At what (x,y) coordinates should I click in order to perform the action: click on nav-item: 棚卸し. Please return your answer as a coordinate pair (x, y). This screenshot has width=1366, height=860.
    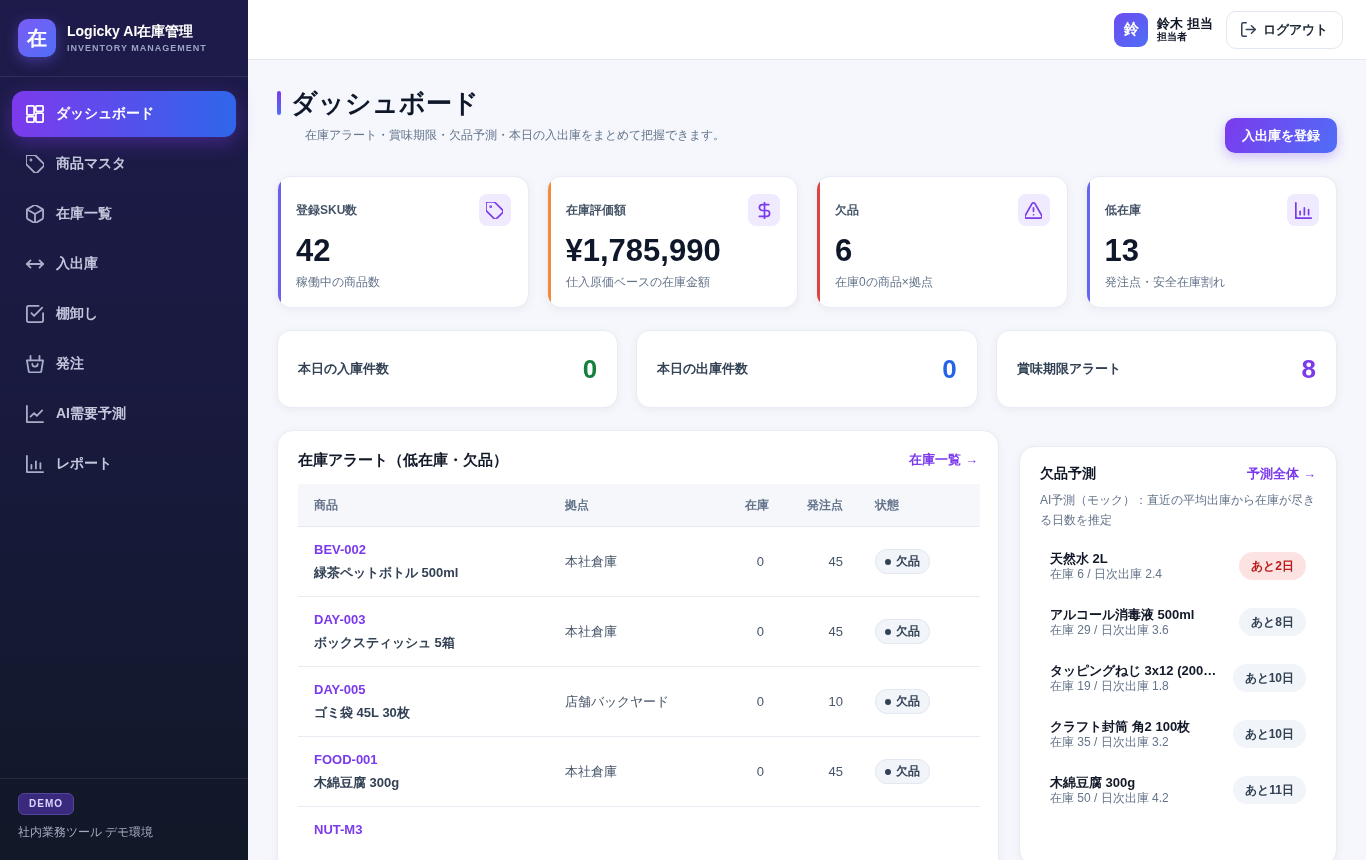
    Looking at the image, I should click on (124, 314).